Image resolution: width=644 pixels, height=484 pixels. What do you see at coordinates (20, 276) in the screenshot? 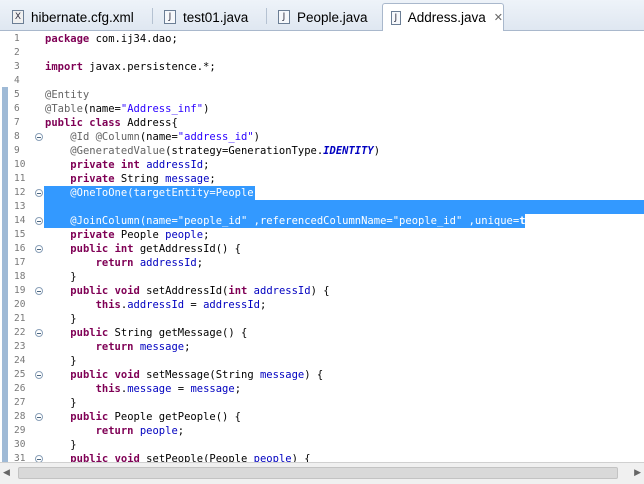
I see `line-number: 18` at bounding box center [20, 276].